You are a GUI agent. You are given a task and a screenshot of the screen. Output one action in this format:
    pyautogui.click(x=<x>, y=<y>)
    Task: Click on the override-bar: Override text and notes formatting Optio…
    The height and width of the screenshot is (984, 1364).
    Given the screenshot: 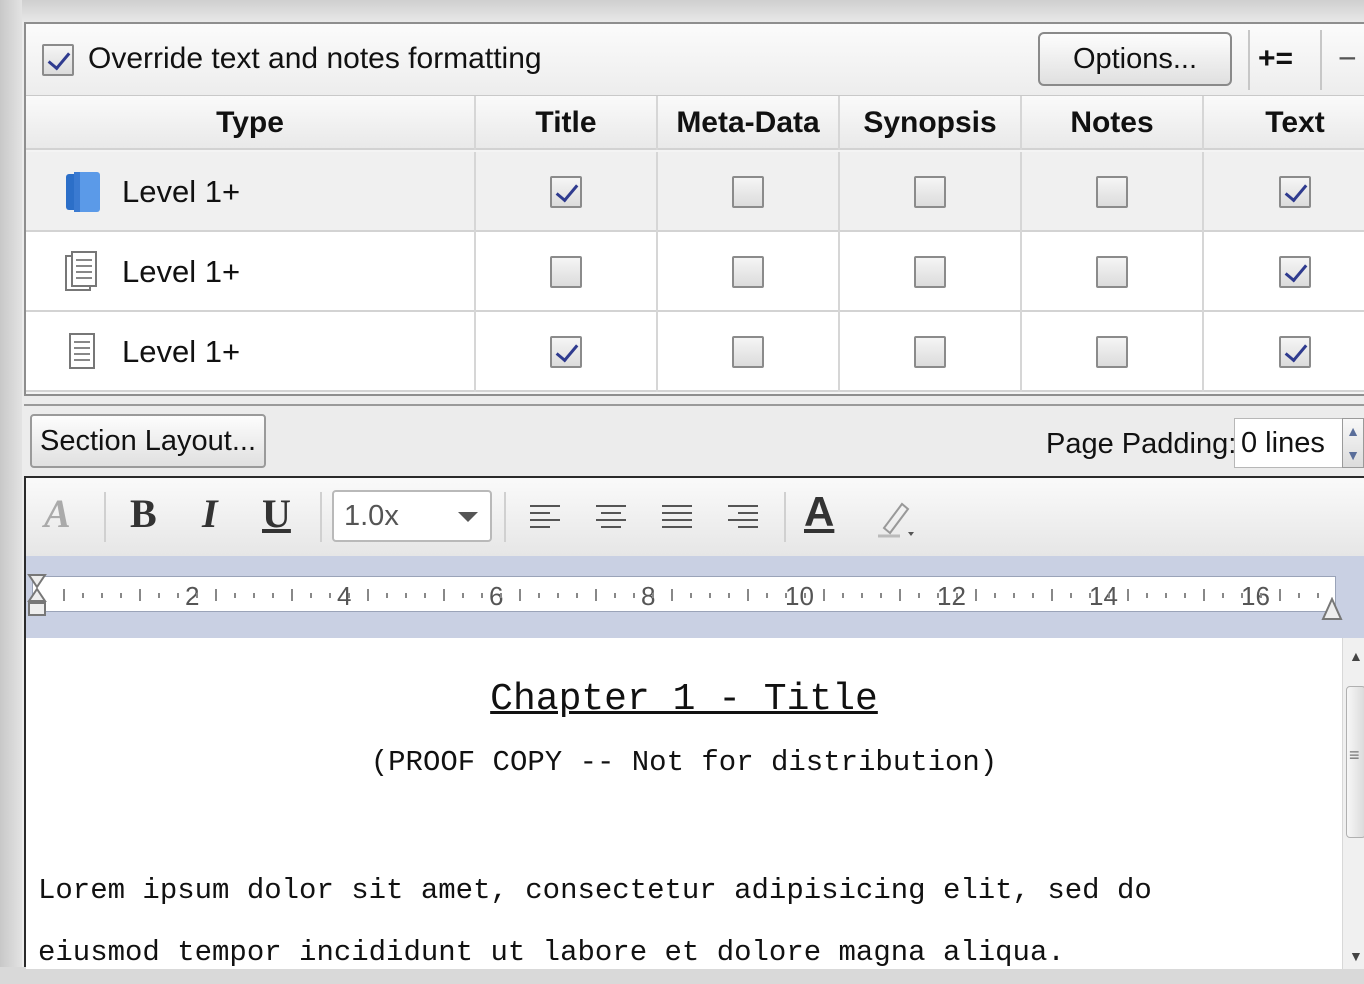 What is the action you would take?
    pyautogui.click(x=695, y=60)
    